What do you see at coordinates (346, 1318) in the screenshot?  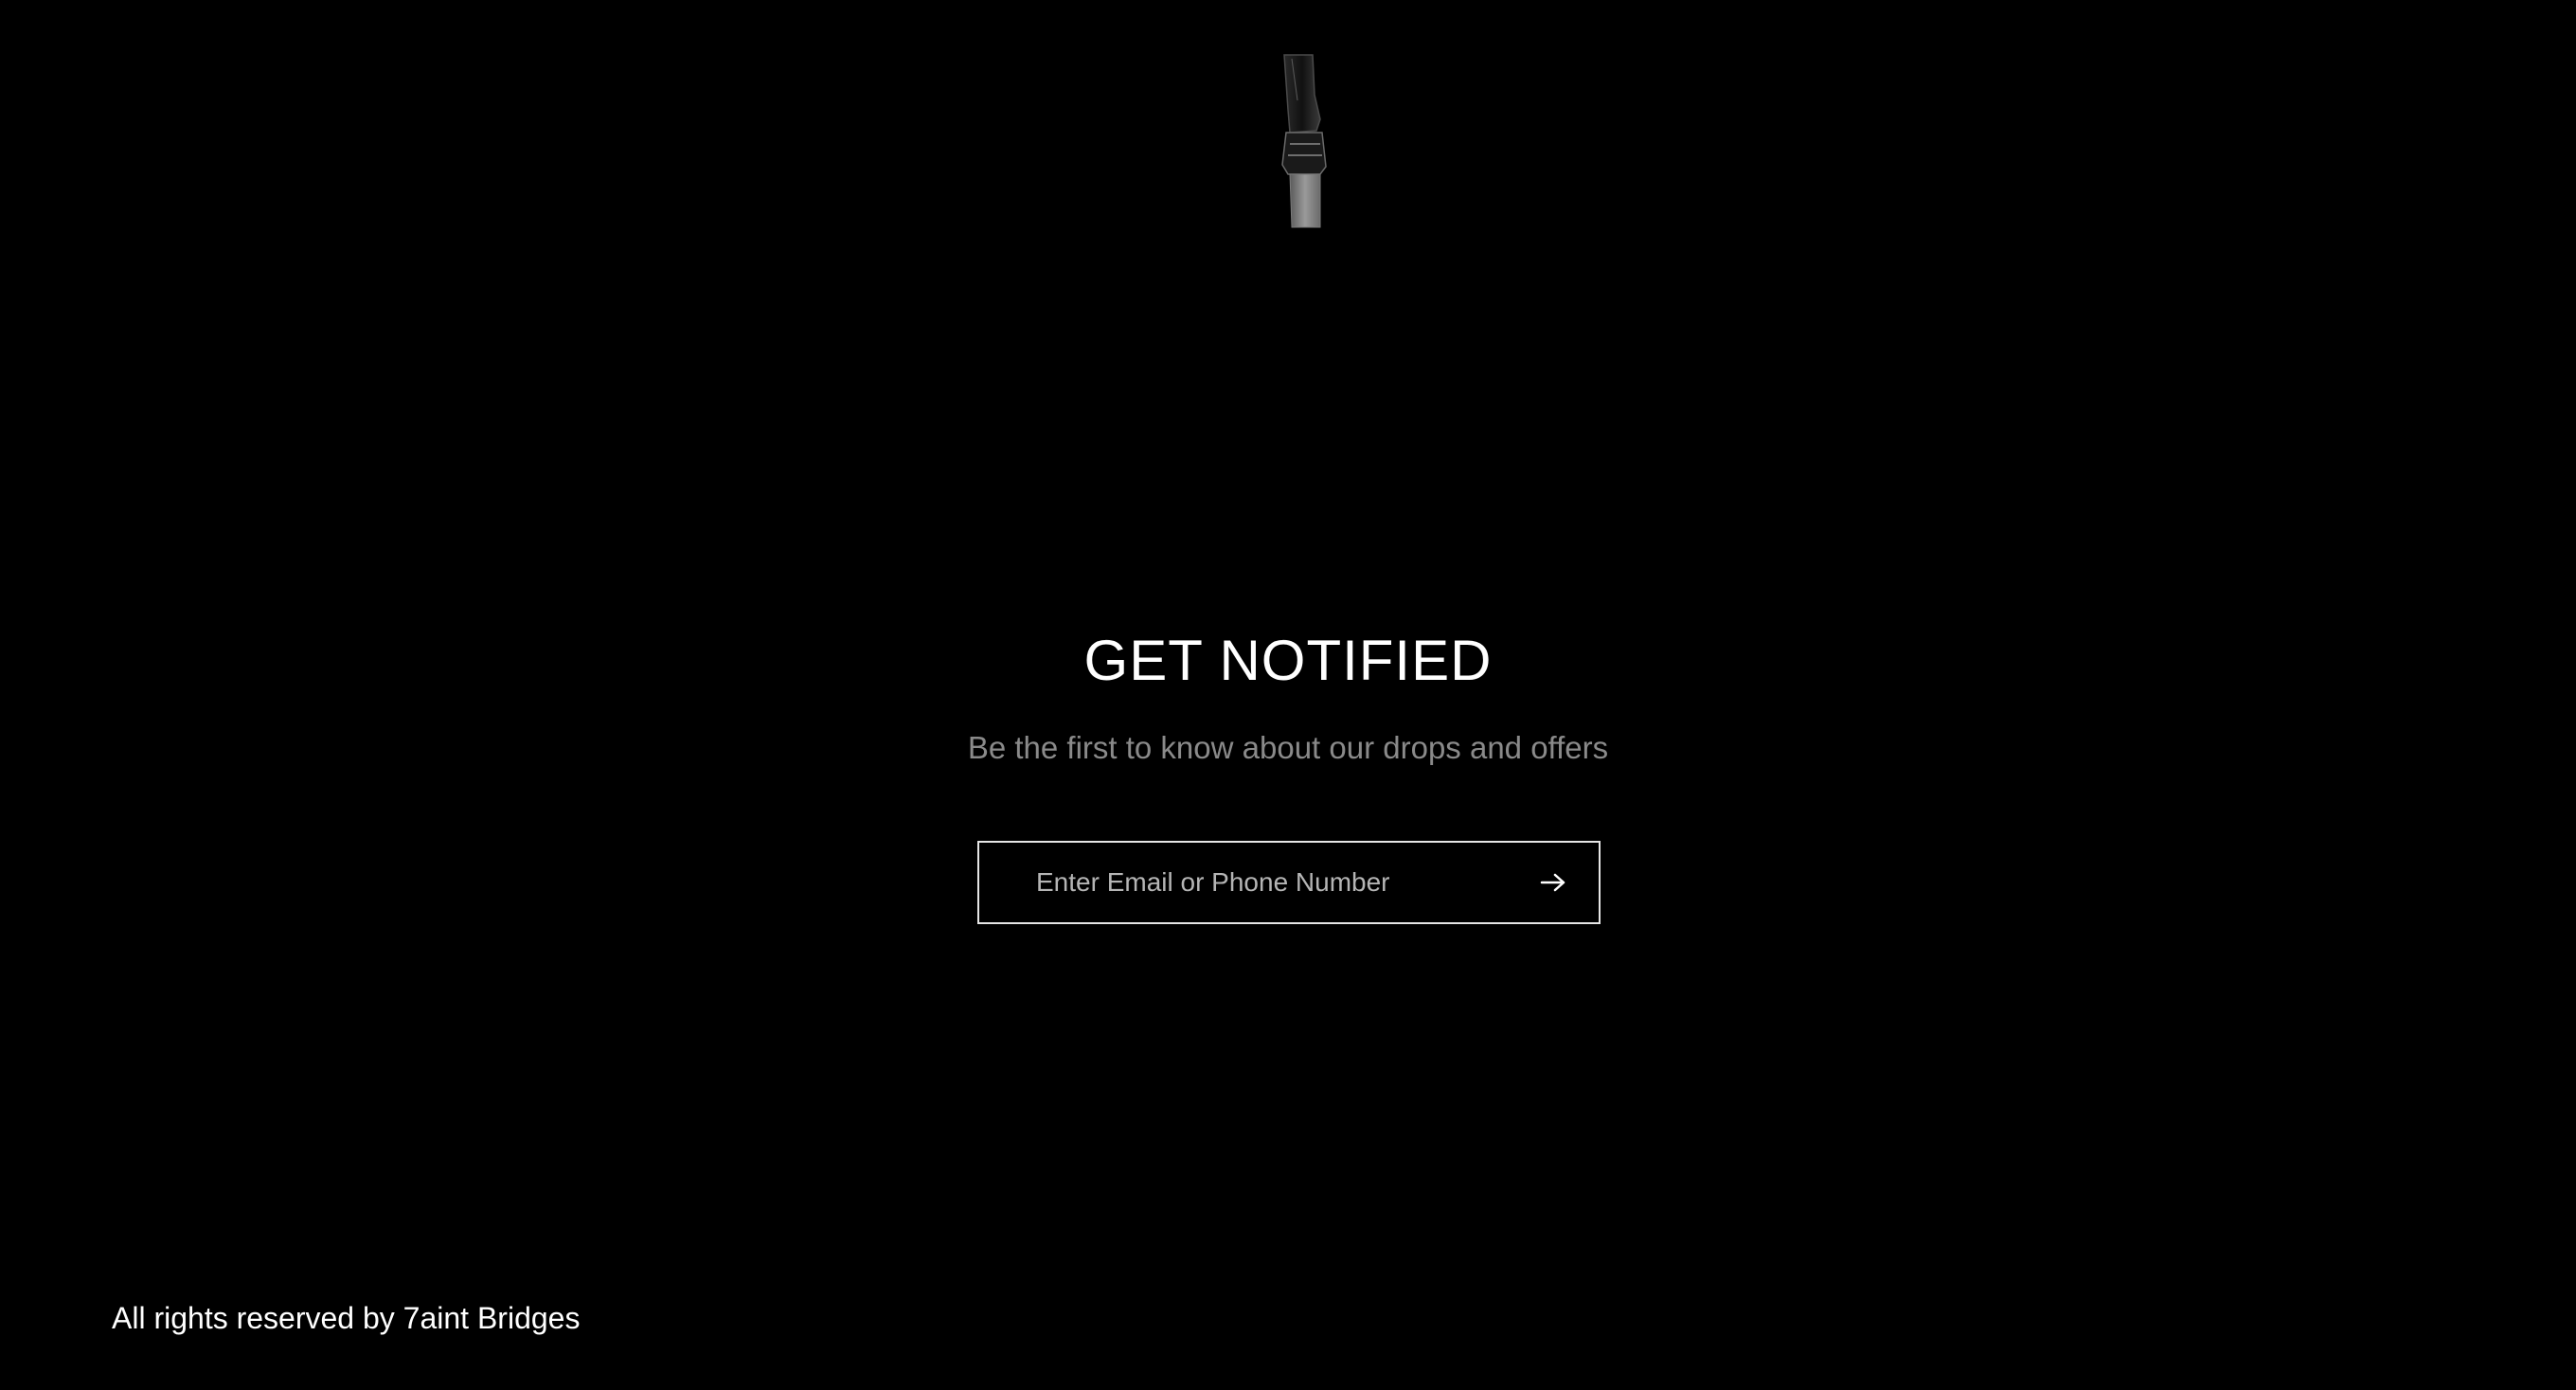 I see `footer-copyright: All rights reserved by 7aint Bridges` at bounding box center [346, 1318].